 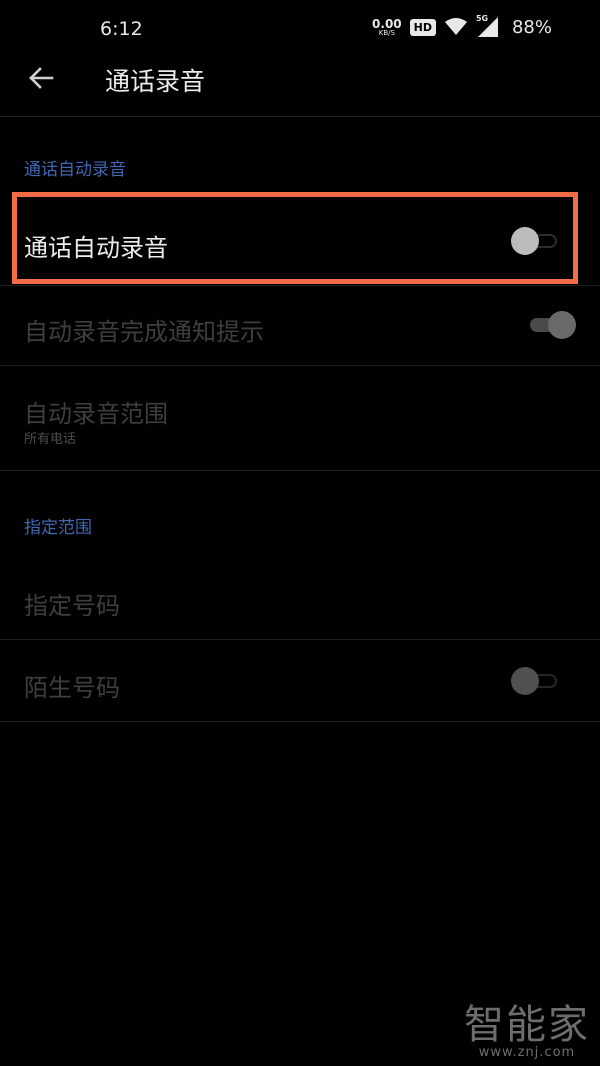 What do you see at coordinates (50, 439) in the screenshot?
I see `record-range-value: 所有电话` at bounding box center [50, 439].